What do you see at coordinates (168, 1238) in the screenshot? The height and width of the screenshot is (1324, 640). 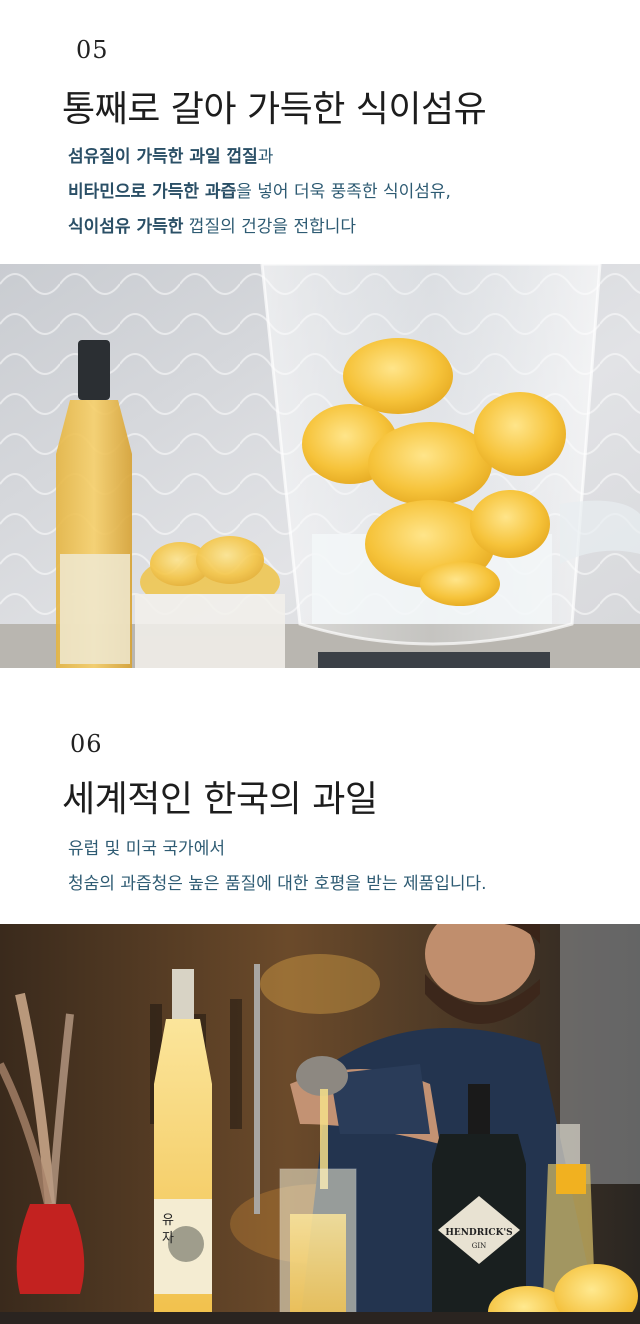 I see `svg-text: 자` at bounding box center [168, 1238].